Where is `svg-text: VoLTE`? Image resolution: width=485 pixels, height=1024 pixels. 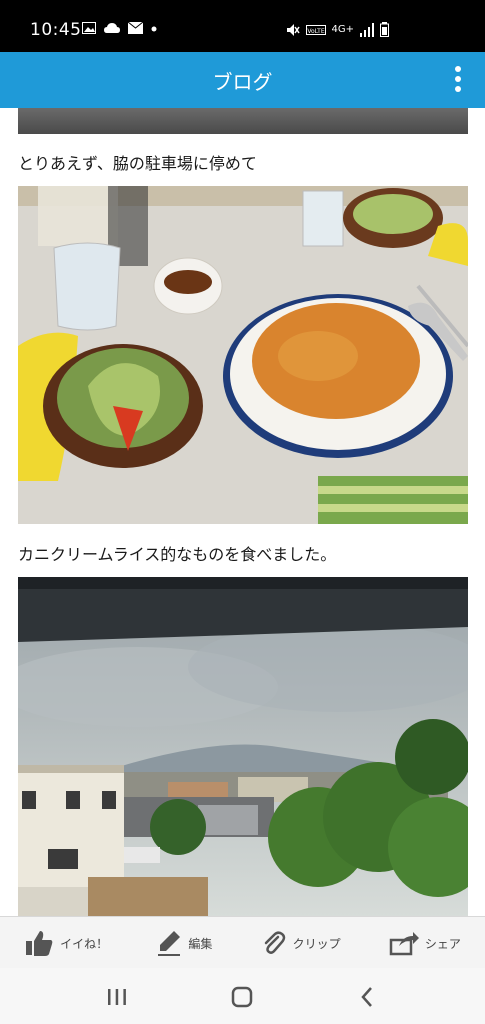
svg-text: VoLTE is located at coordinates (315, 31).